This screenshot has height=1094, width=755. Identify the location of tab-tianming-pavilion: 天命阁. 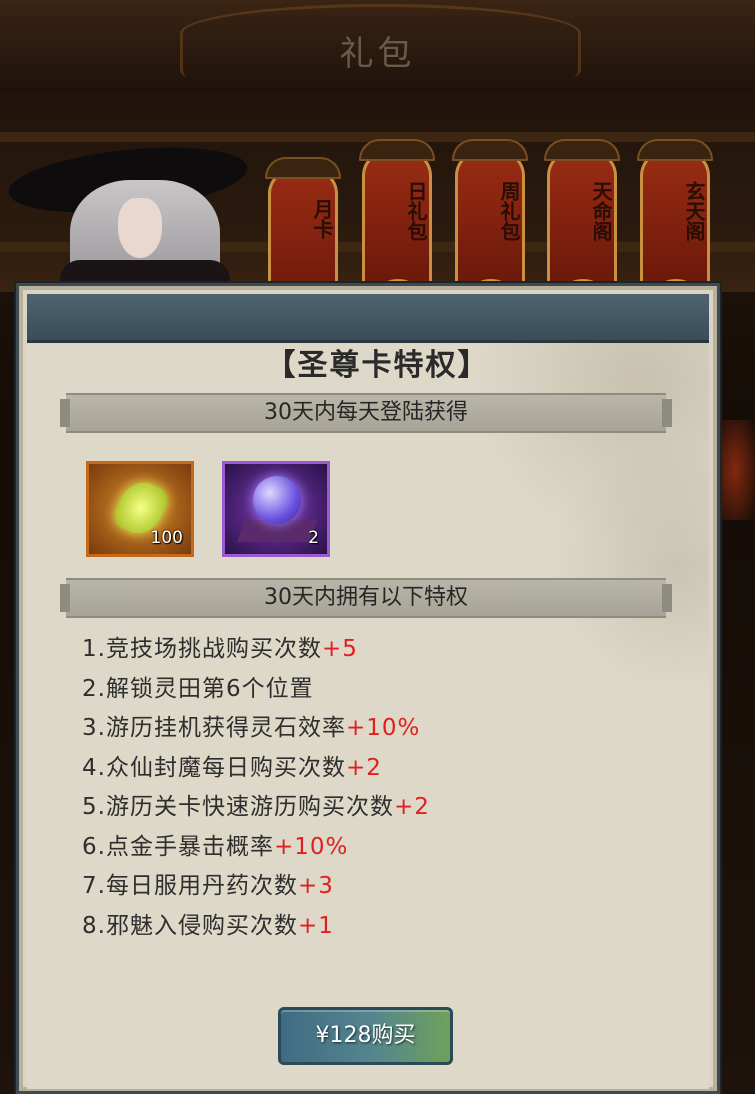
(582, 216).